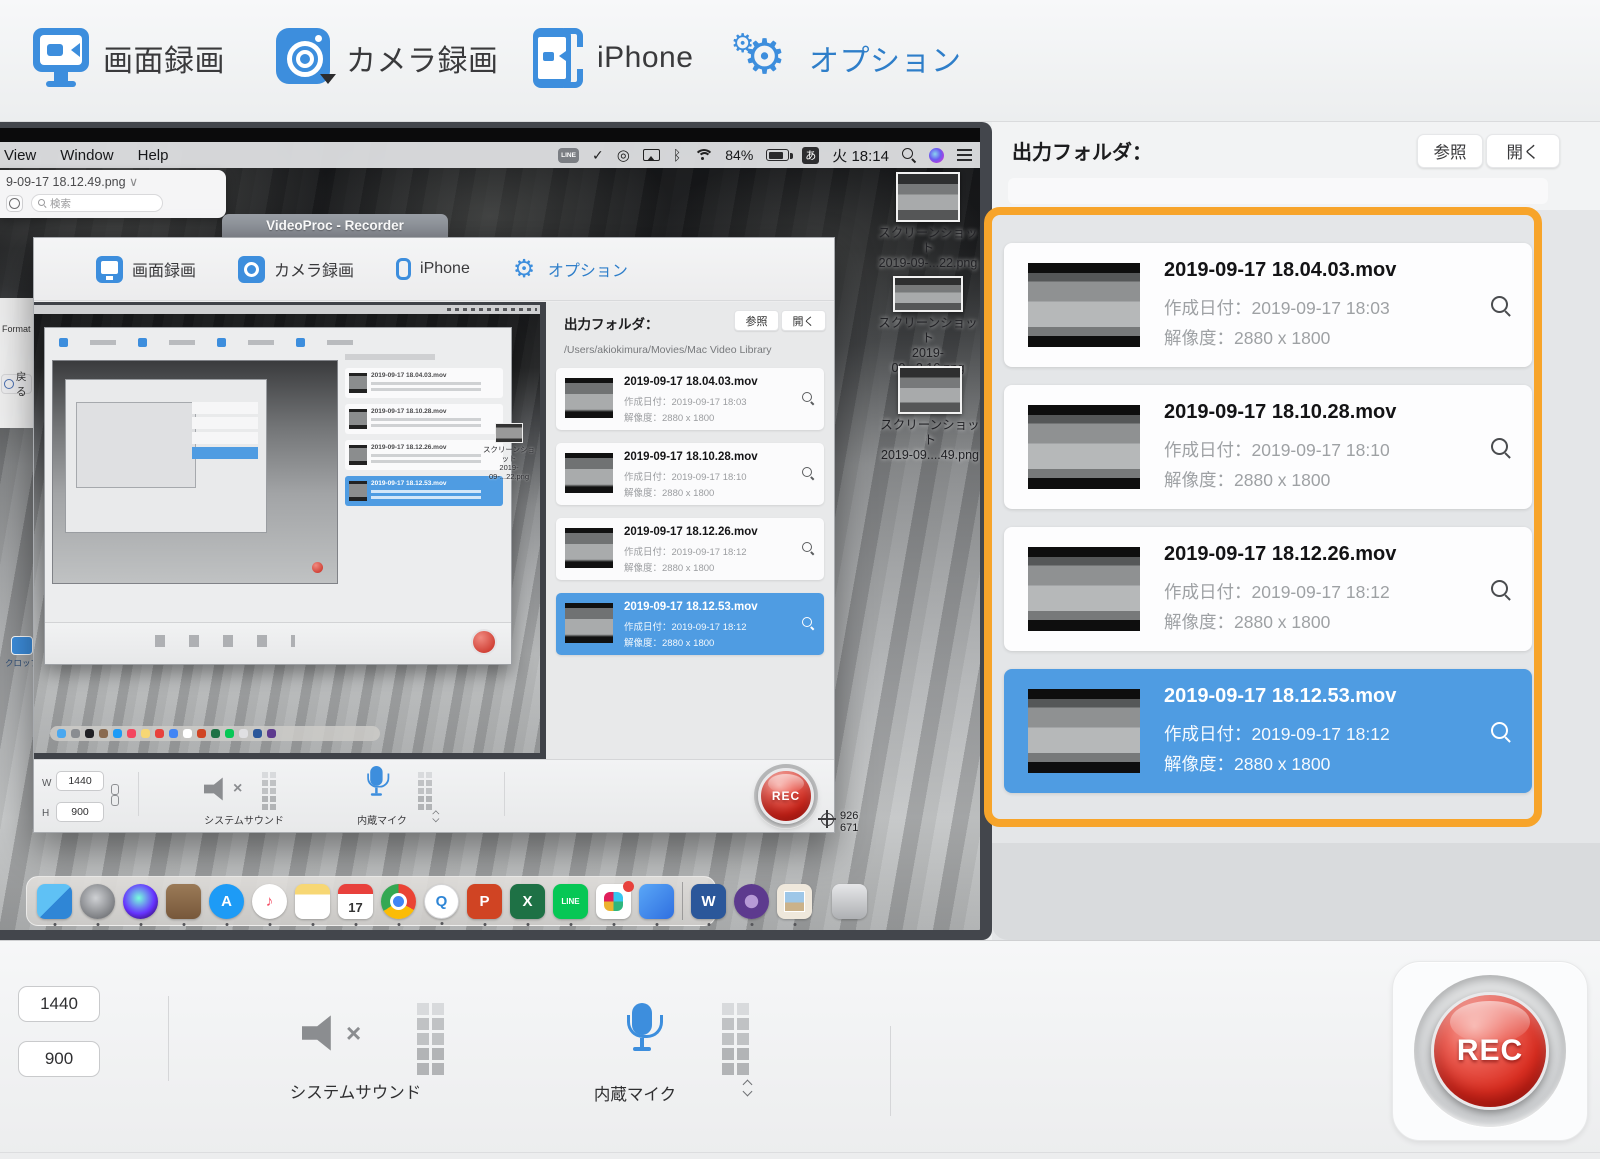 This screenshot has height=1159, width=1600. Describe the element at coordinates (651, 155) in the screenshot. I see `airplay-icon` at that location.